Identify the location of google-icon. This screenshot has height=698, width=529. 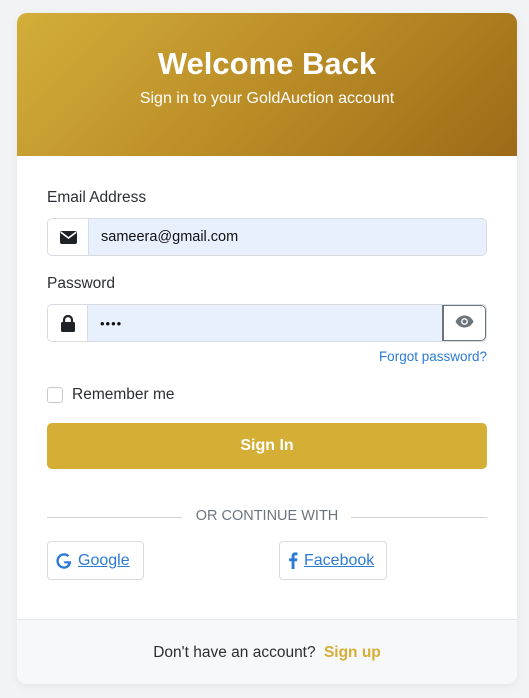
(64, 560).